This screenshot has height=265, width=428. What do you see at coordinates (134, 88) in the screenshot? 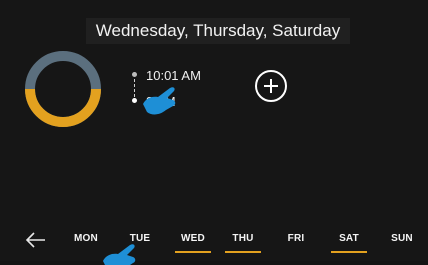
I see `time-connector` at bounding box center [134, 88].